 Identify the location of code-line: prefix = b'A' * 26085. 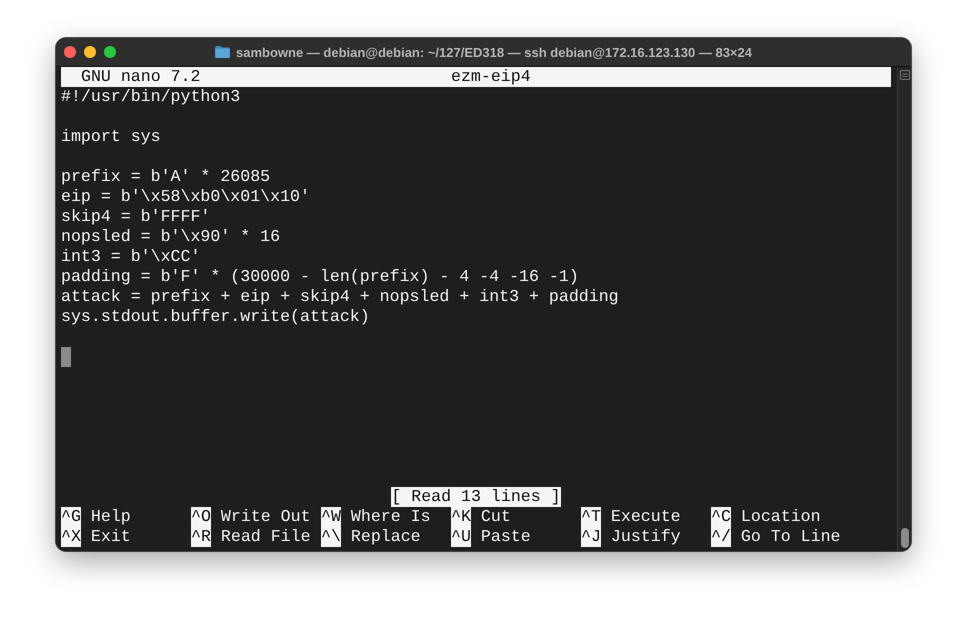
(165, 177).